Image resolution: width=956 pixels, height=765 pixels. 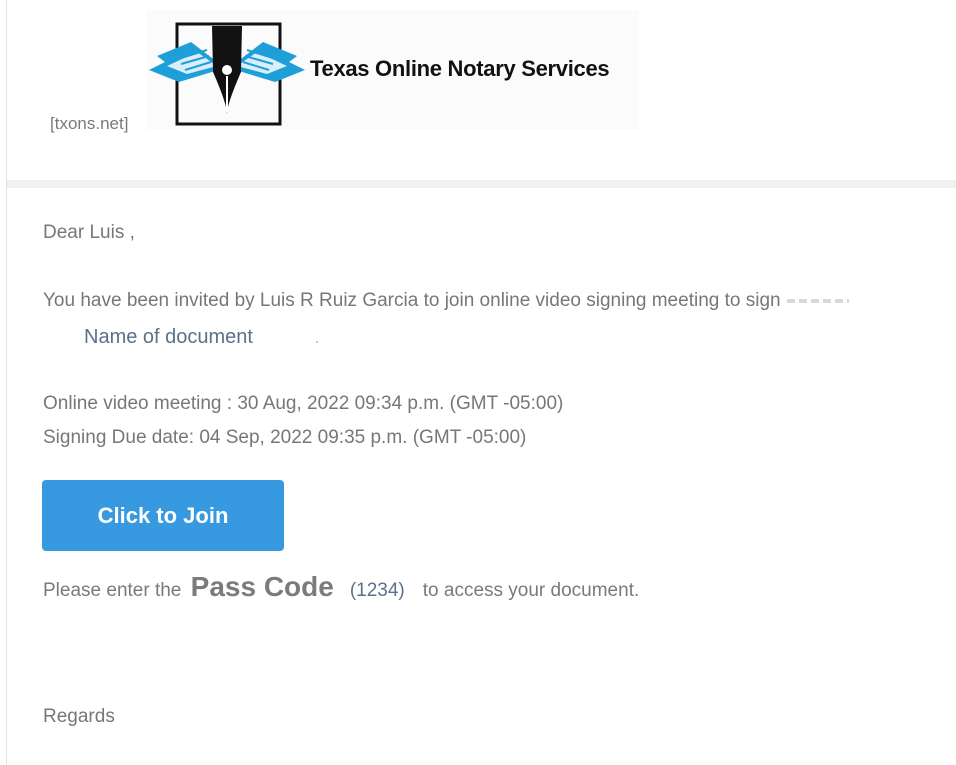 What do you see at coordinates (481, 184) in the screenshot?
I see `header-divider` at bounding box center [481, 184].